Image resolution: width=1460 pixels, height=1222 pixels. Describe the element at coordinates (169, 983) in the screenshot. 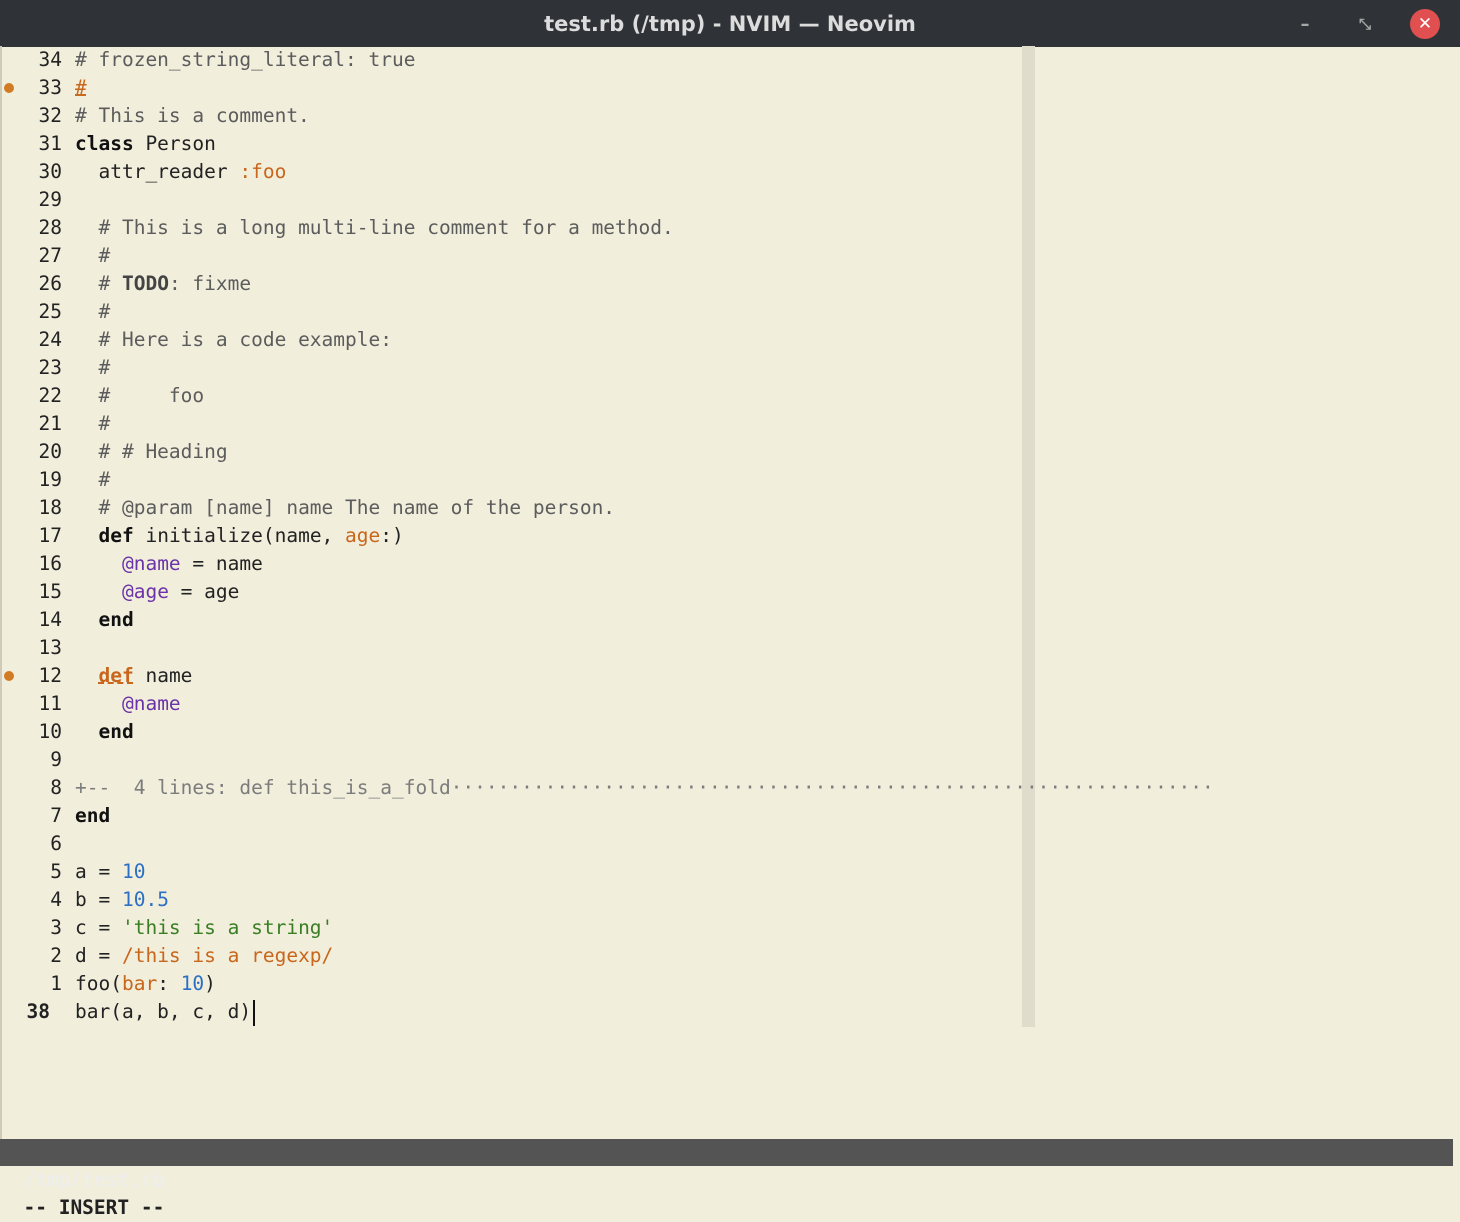

I see `code-token: :` at that location.